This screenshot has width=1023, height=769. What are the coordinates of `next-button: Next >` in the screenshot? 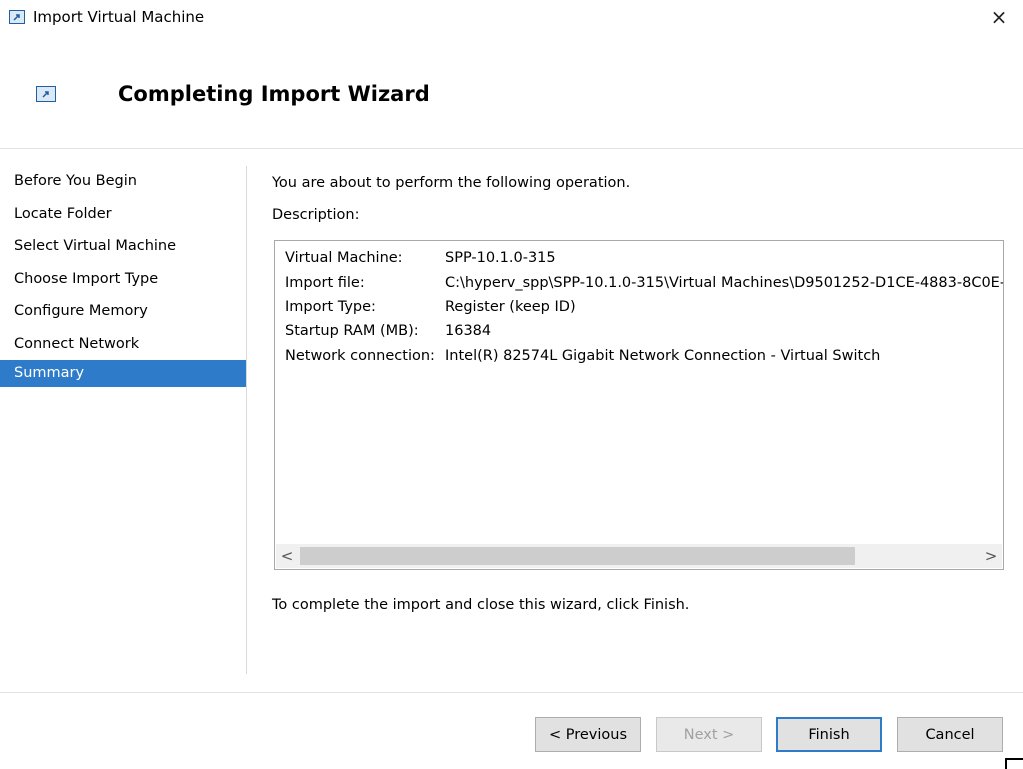 It's located at (709, 734).